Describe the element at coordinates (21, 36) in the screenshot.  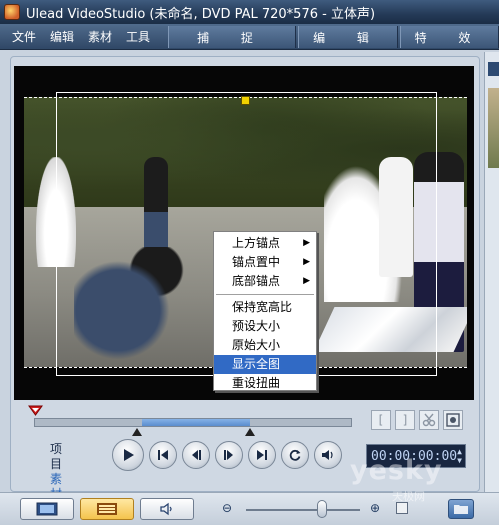
I see `menu-file: 文件` at that location.